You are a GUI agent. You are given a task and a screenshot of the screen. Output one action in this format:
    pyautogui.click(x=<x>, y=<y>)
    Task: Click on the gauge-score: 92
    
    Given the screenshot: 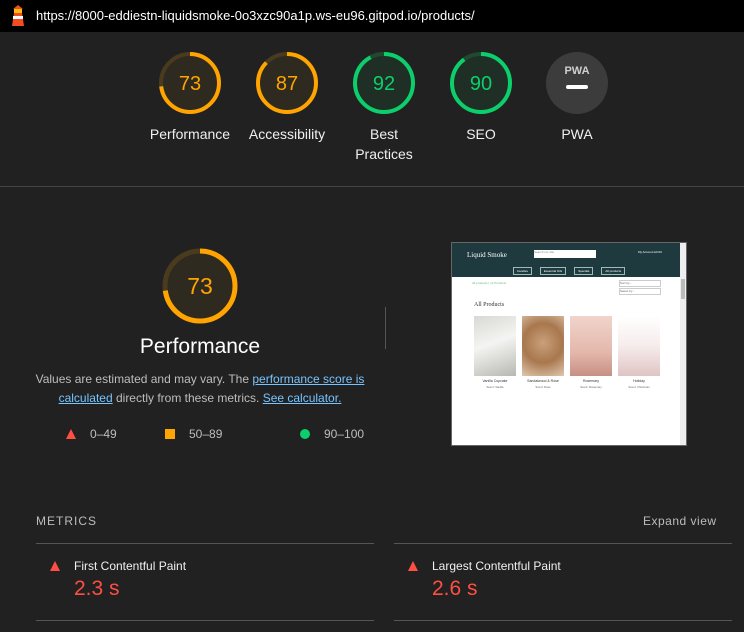 What is the action you would take?
    pyautogui.click(x=384, y=84)
    